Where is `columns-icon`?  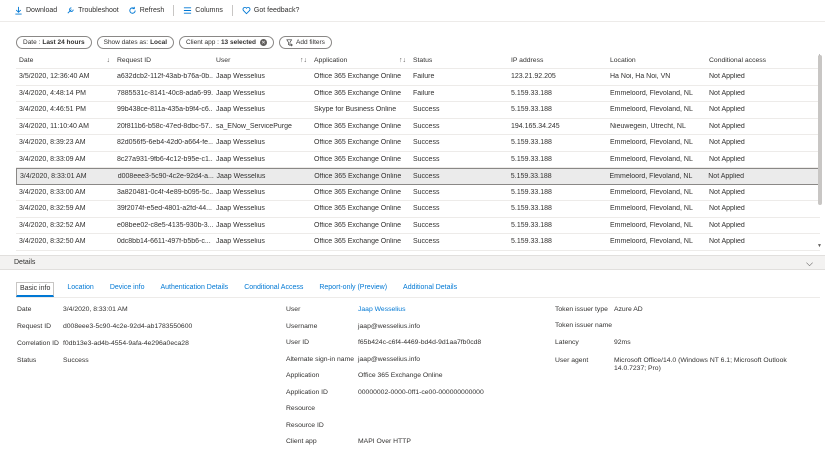
columns-icon is located at coordinates (188, 10).